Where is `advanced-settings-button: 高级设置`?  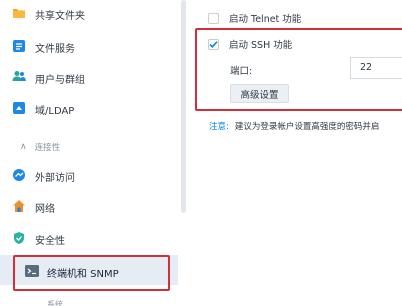
advanced-settings-button: 高级设置 is located at coordinates (259, 93).